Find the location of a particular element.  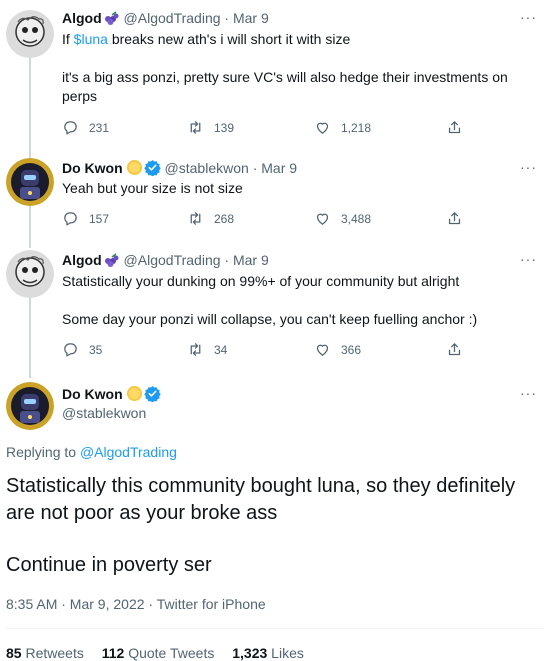

quote-tweets-label: Quote Tweets is located at coordinates (171, 653).